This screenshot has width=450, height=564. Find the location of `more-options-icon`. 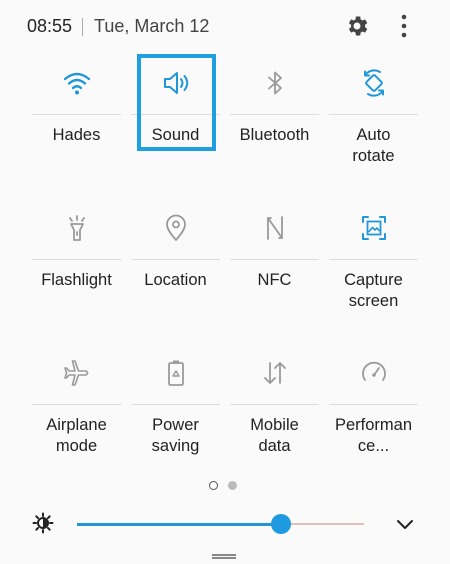

more-options-icon is located at coordinates (404, 26).